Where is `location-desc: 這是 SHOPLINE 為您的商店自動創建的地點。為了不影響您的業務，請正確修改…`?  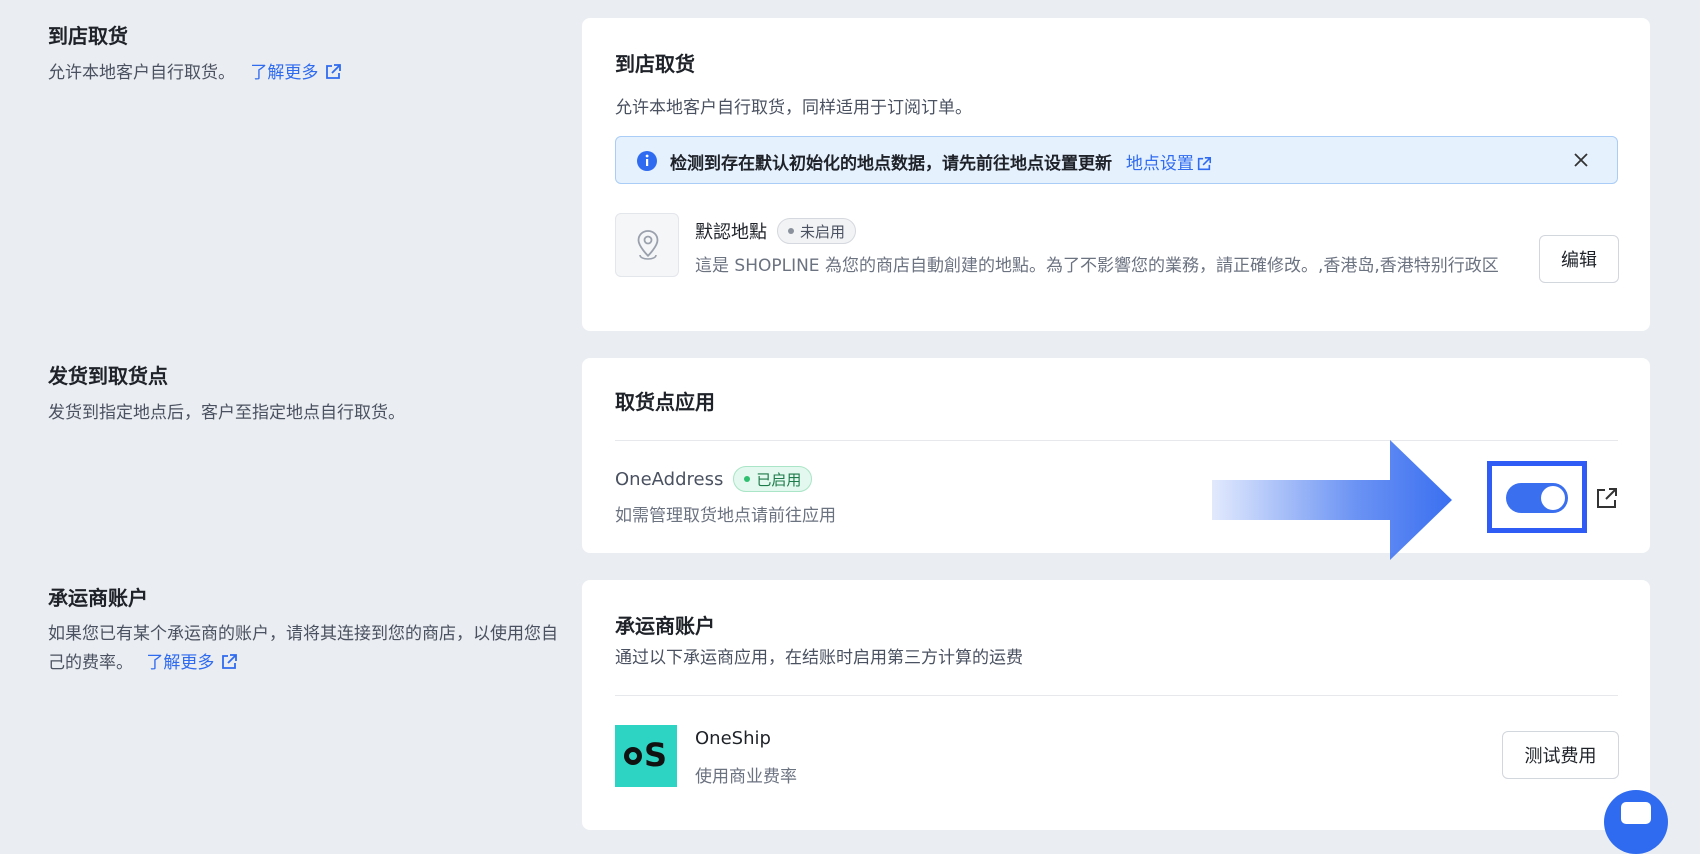 location-desc: 這是 SHOPLINE 為您的商店自動創建的地點。為了不影響您的業務，請正確修改… is located at coordinates (1097, 266).